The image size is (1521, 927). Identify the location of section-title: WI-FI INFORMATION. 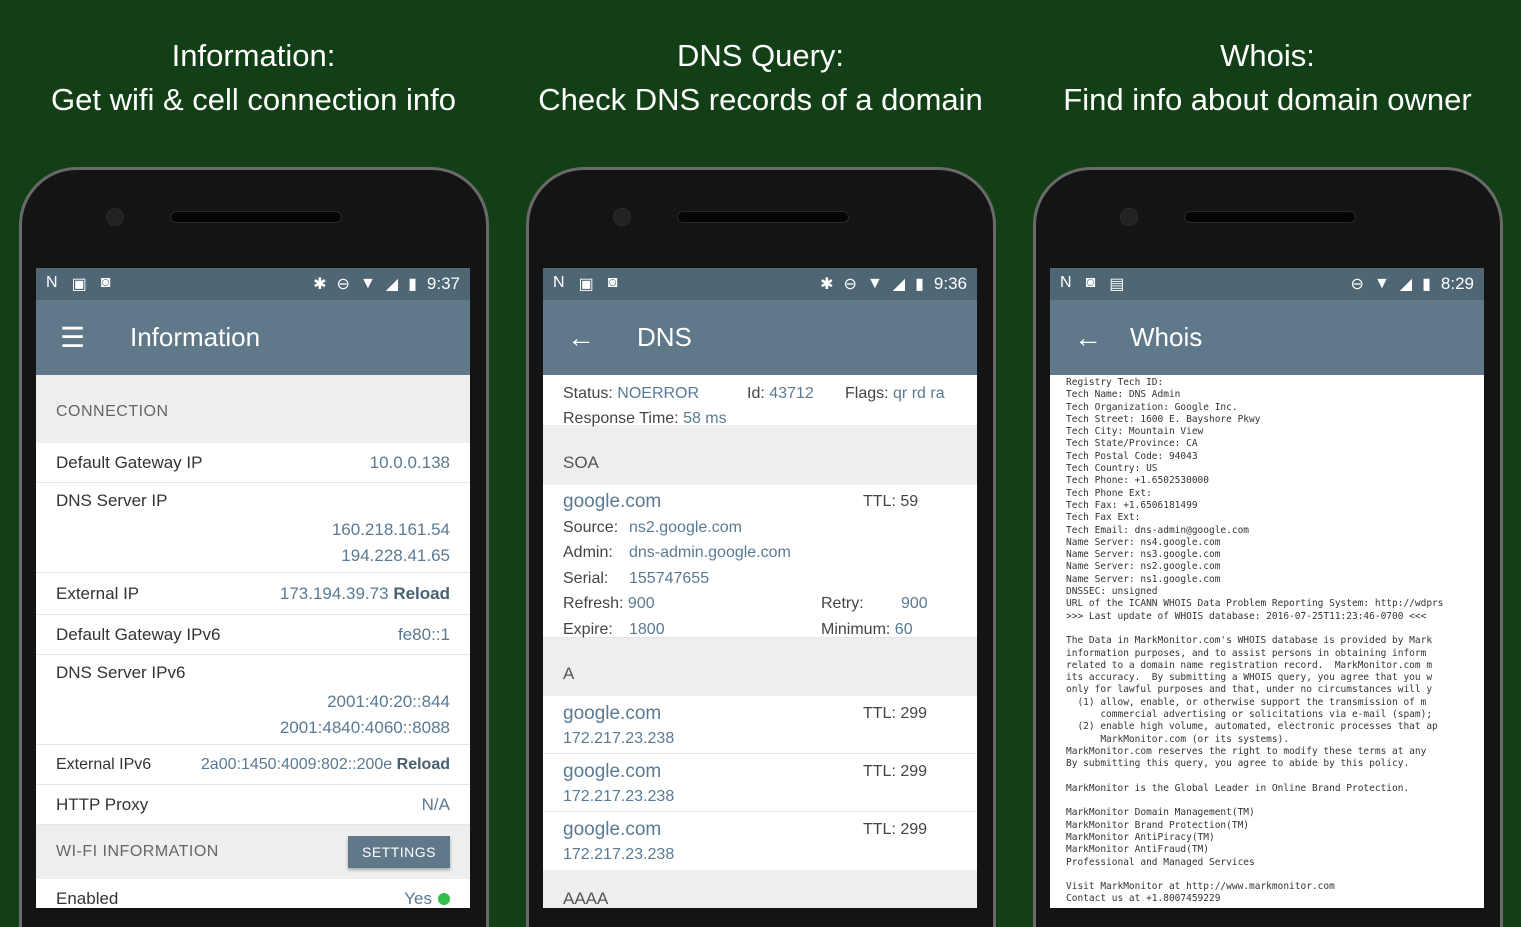
(137, 851).